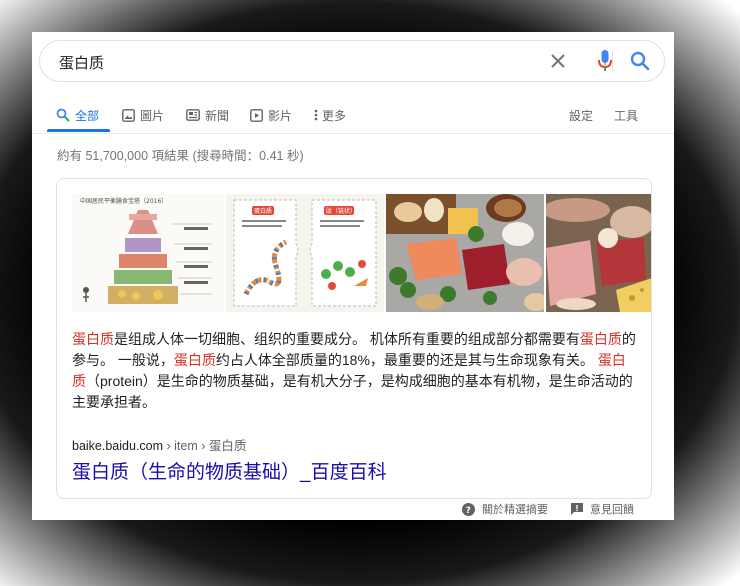 This screenshot has width=740, height=586. Describe the element at coordinates (406, 360) in the screenshot. I see `description-text: 约占人体全部质量的18%，最重要的还是其与生命现象有关。` at that location.